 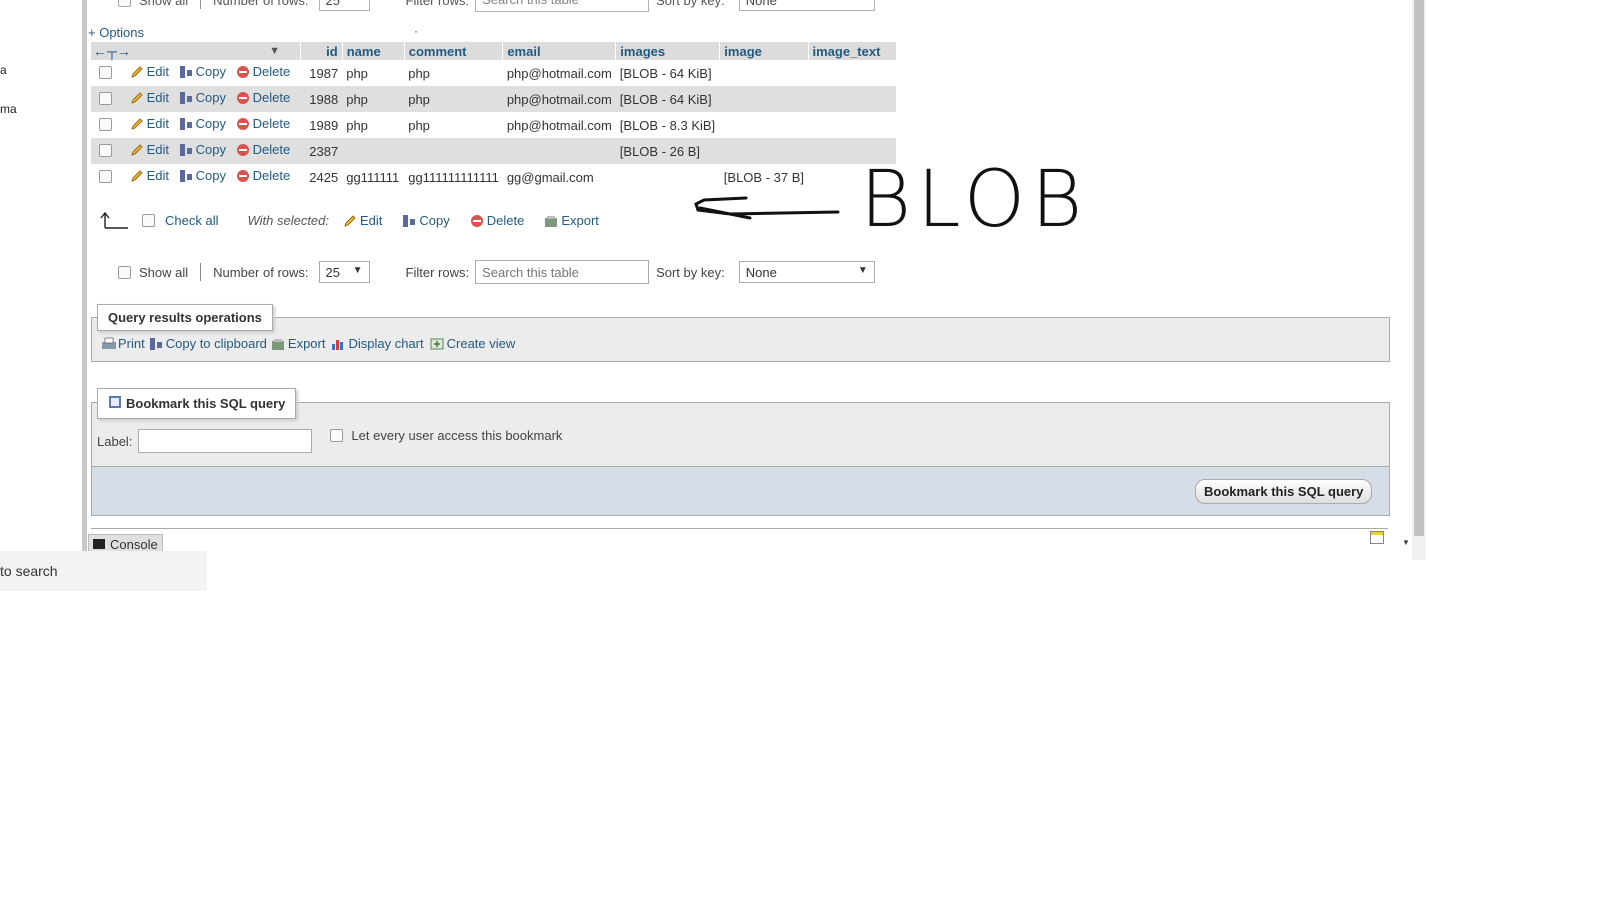 What do you see at coordinates (373, 177) in the screenshot?
I see `cell-name: gg111111` at bounding box center [373, 177].